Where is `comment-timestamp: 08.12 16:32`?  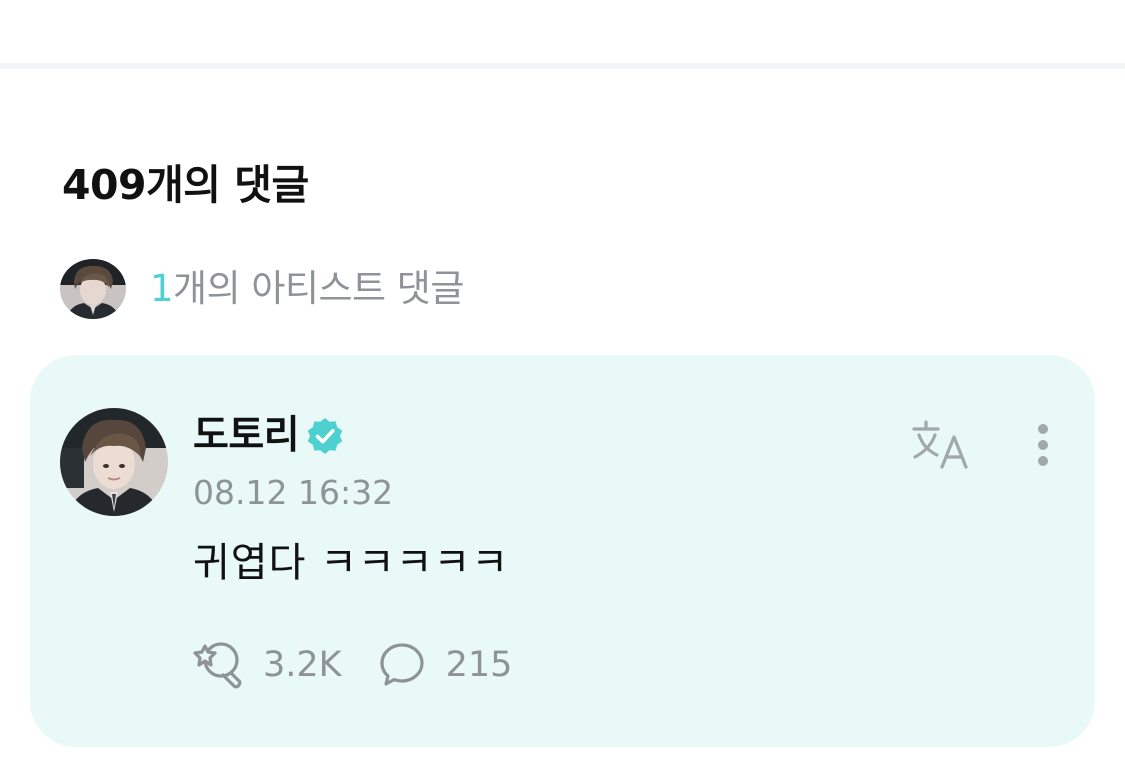 comment-timestamp: 08.12 16:32 is located at coordinates (293, 492).